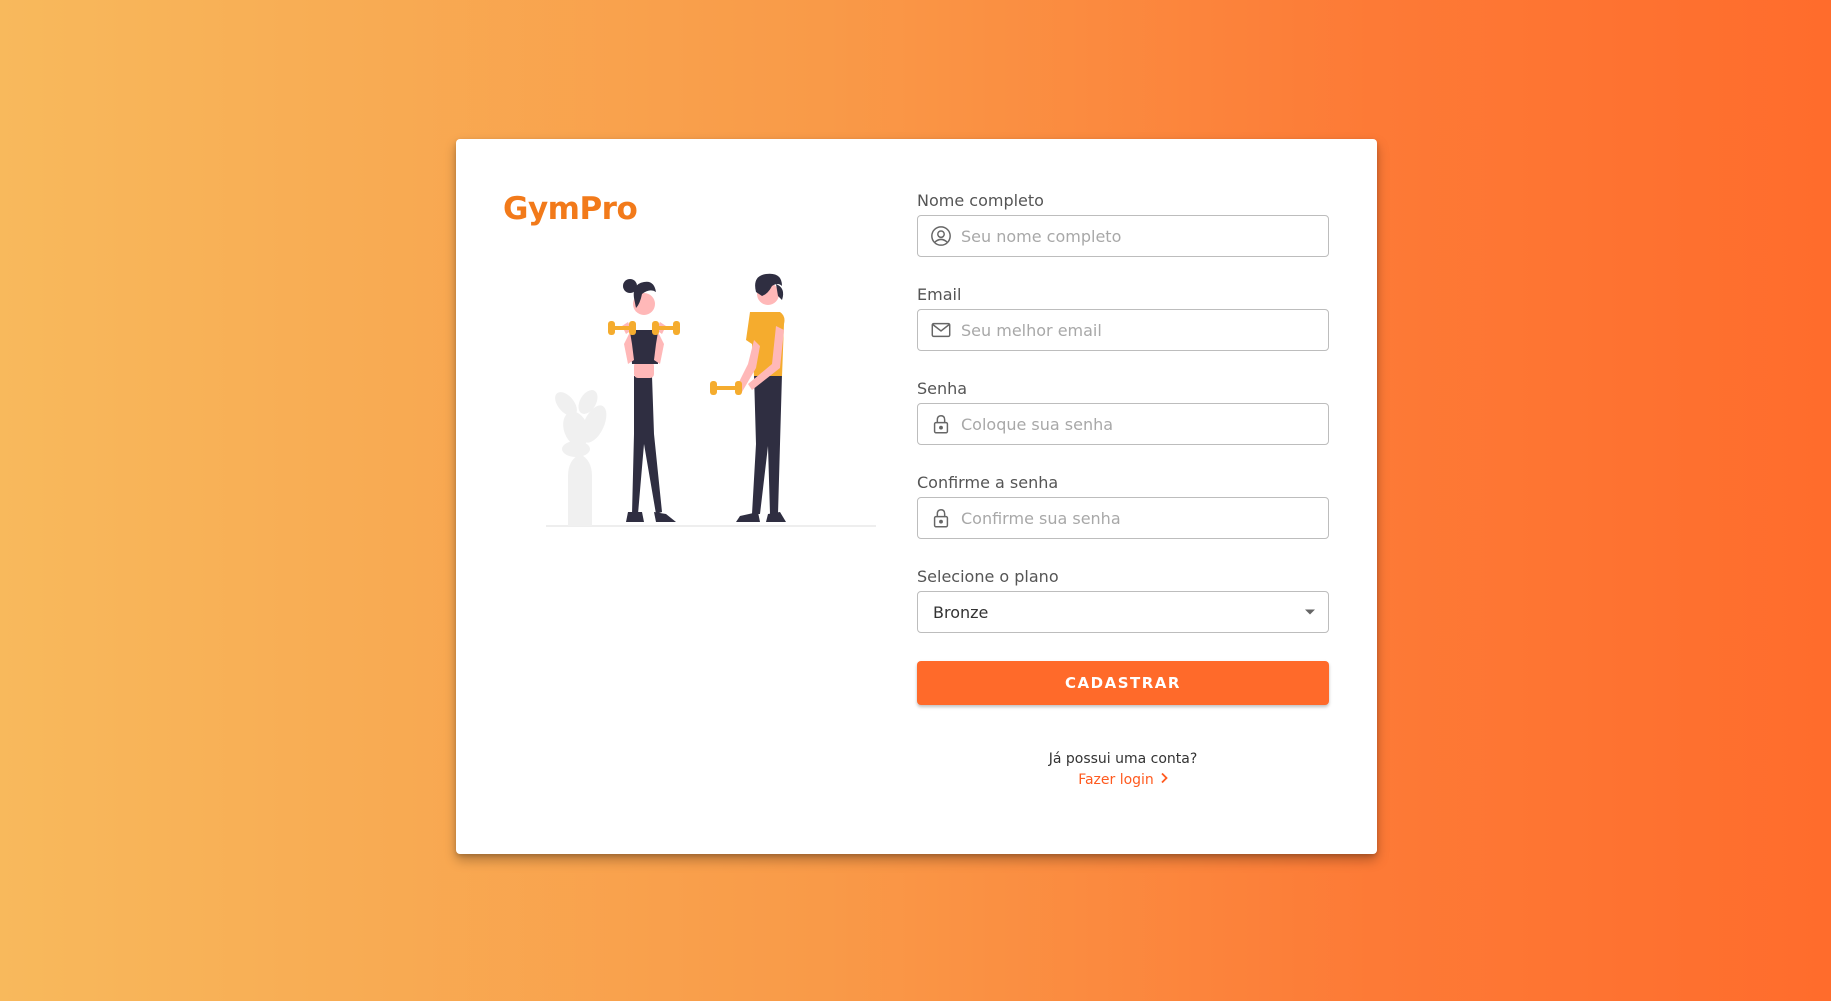  Describe the element at coordinates (748, 397) in the screenshot. I see `man-figure` at that location.